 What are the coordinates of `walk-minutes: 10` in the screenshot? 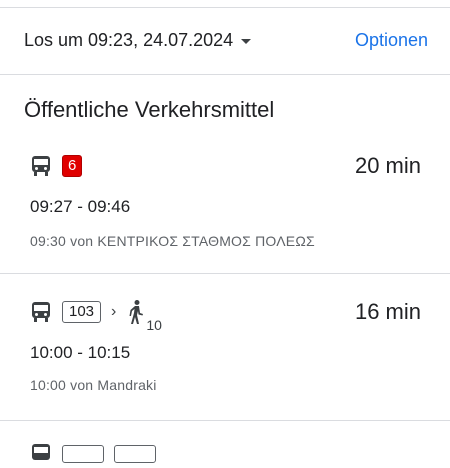 It's located at (154, 325).